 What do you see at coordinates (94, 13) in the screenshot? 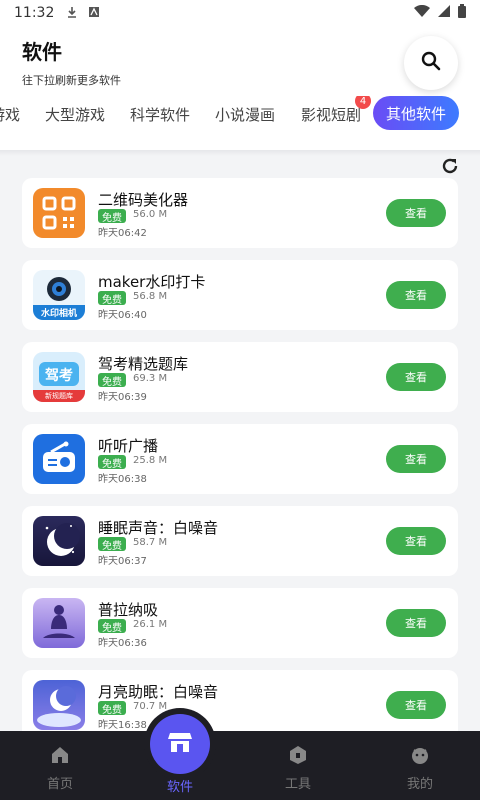
I see `notification-icon` at bounding box center [94, 13].